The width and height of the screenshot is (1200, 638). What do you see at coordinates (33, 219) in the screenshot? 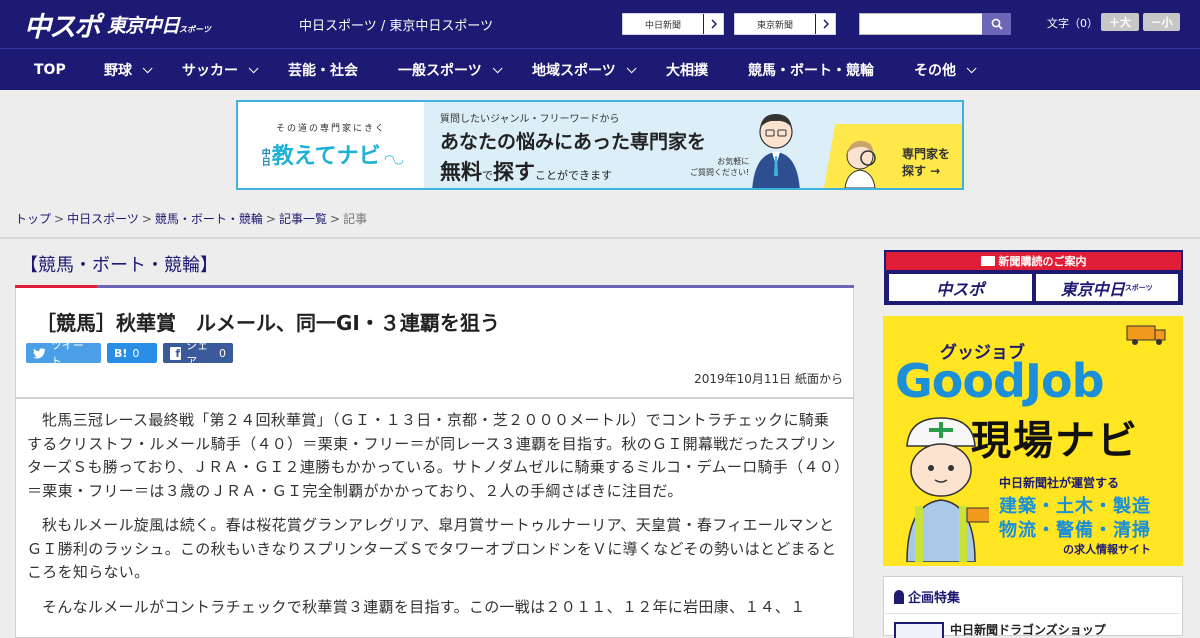
I see `breadcrumb-link: トップ` at bounding box center [33, 219].